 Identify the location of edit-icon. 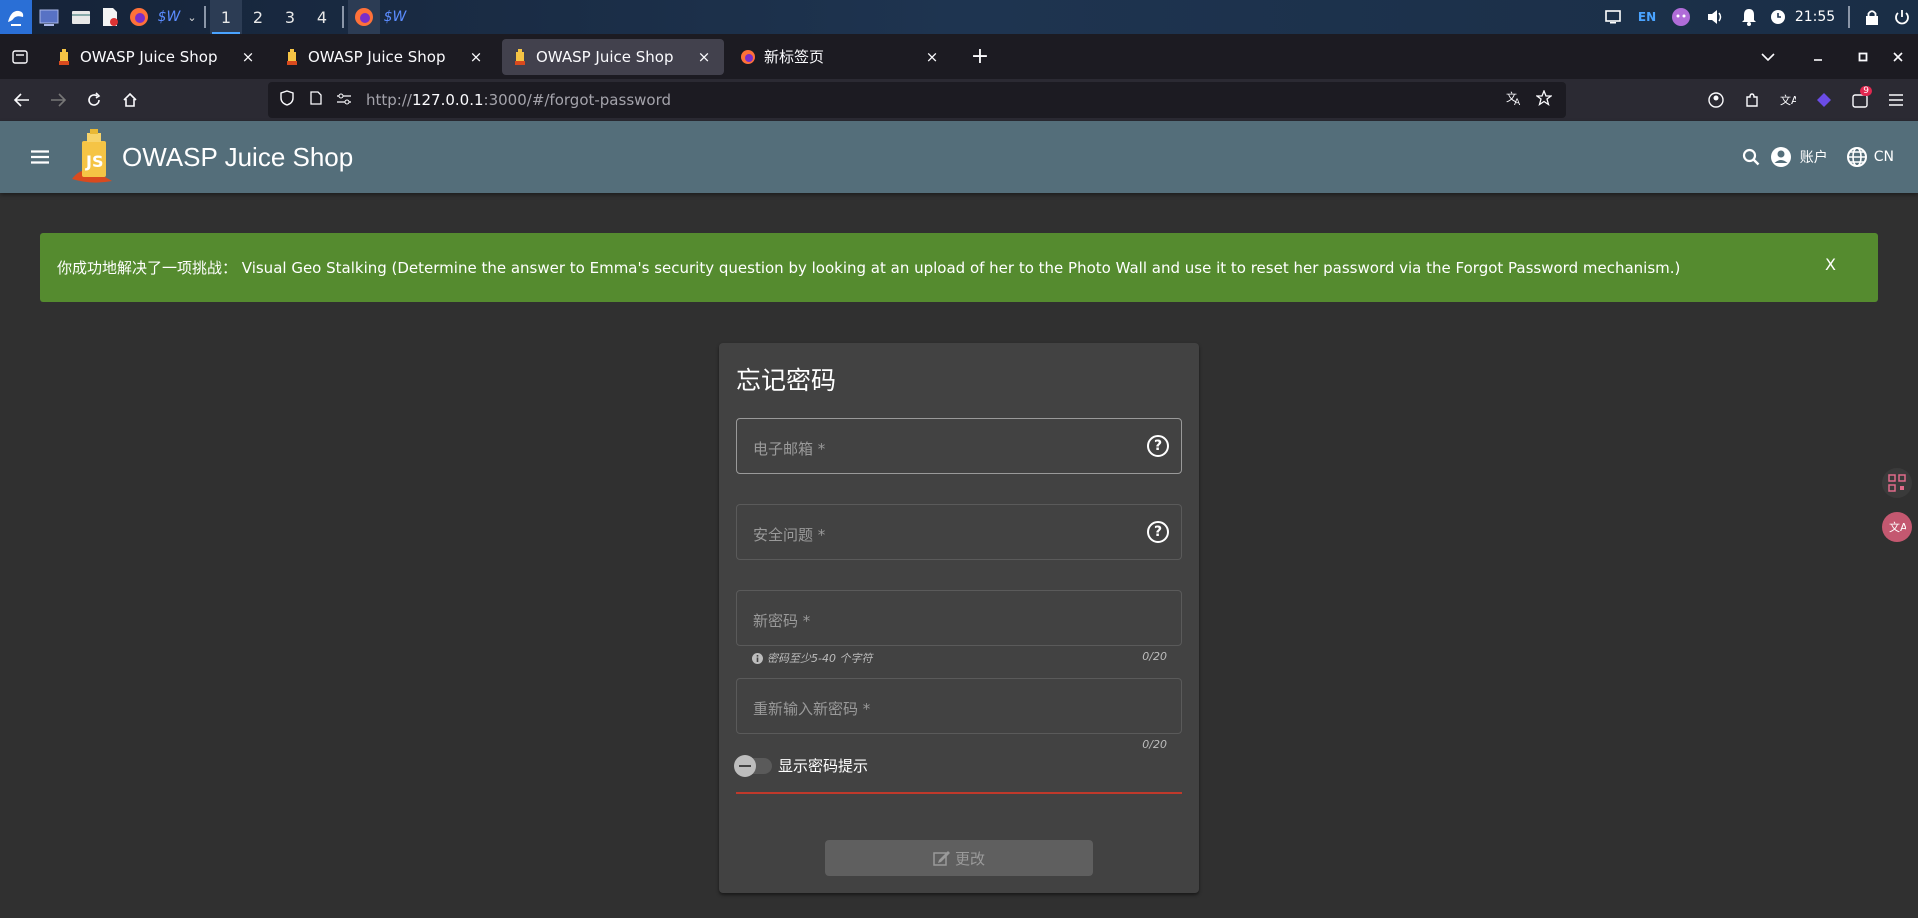
(941, 858).